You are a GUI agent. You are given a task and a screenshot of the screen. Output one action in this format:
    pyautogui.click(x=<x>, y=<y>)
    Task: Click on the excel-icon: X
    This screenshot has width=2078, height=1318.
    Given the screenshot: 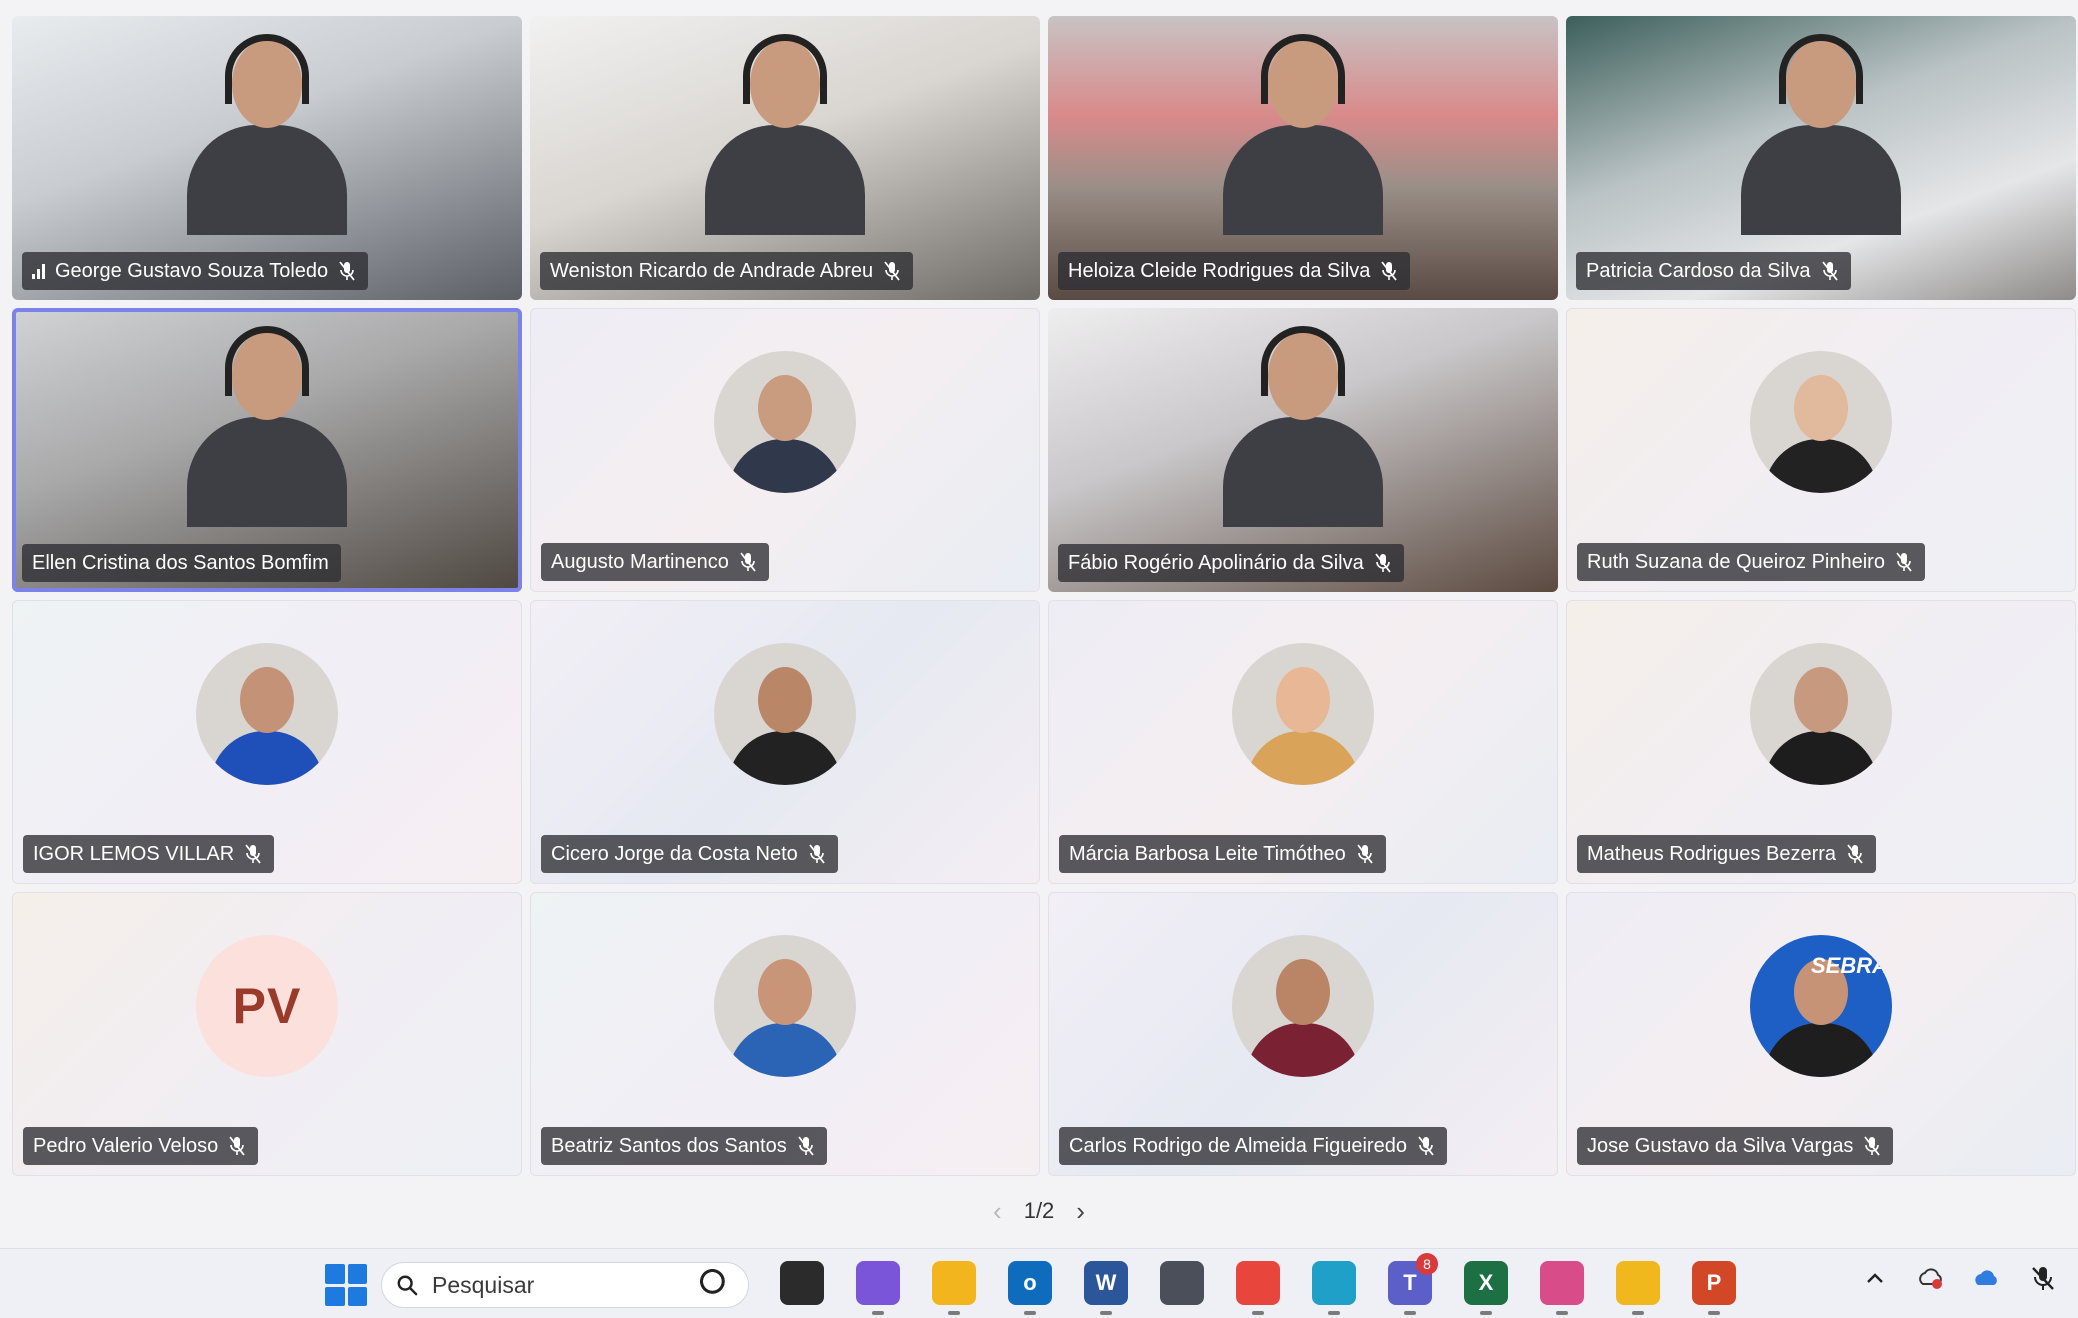 What is the action you would take?
    pyautogui.click(x=1486, y=1288)
    